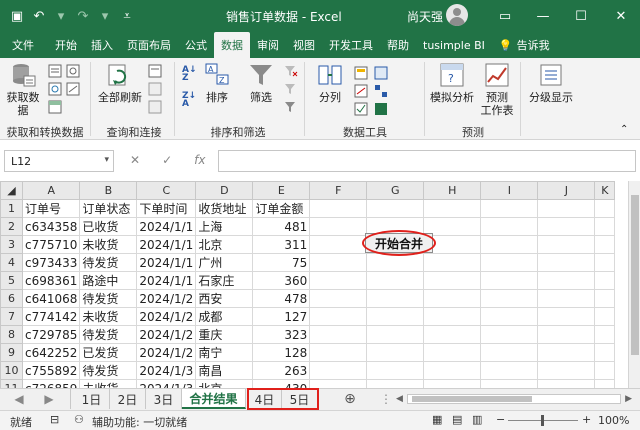 Image resolution: width=640 pixels, height=430 pixels. Describe the element at coordinates (166, 208) in the screenshot. I see `cell: 下单时间` at that location.